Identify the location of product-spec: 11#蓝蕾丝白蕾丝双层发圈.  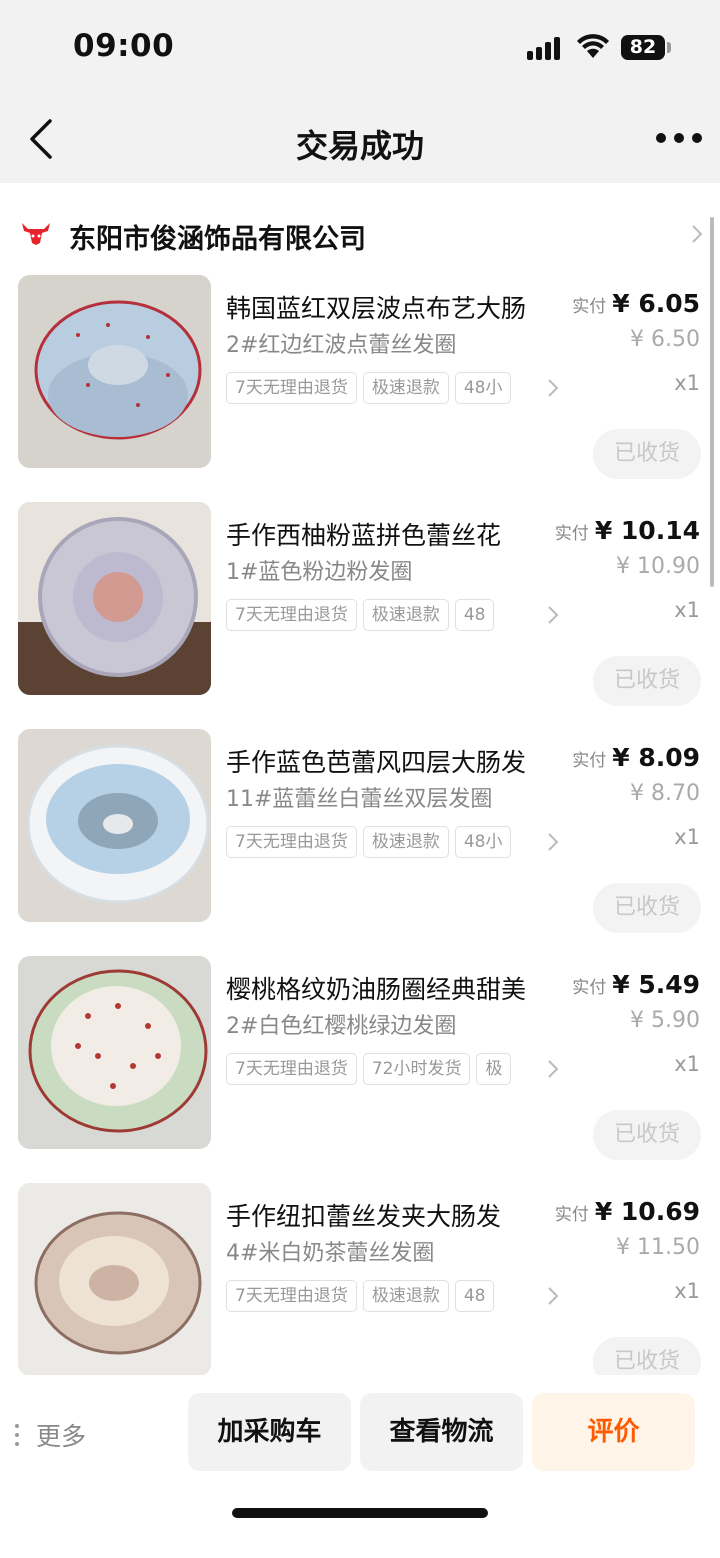
(359, 799).